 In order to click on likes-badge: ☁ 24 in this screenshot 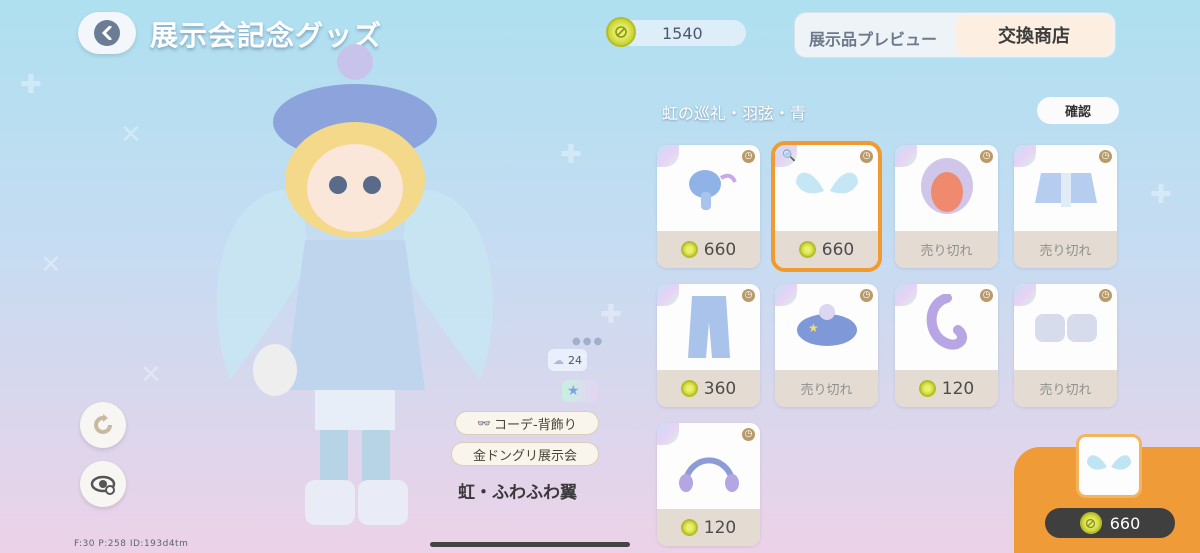, I will do `click(567, 360)`.